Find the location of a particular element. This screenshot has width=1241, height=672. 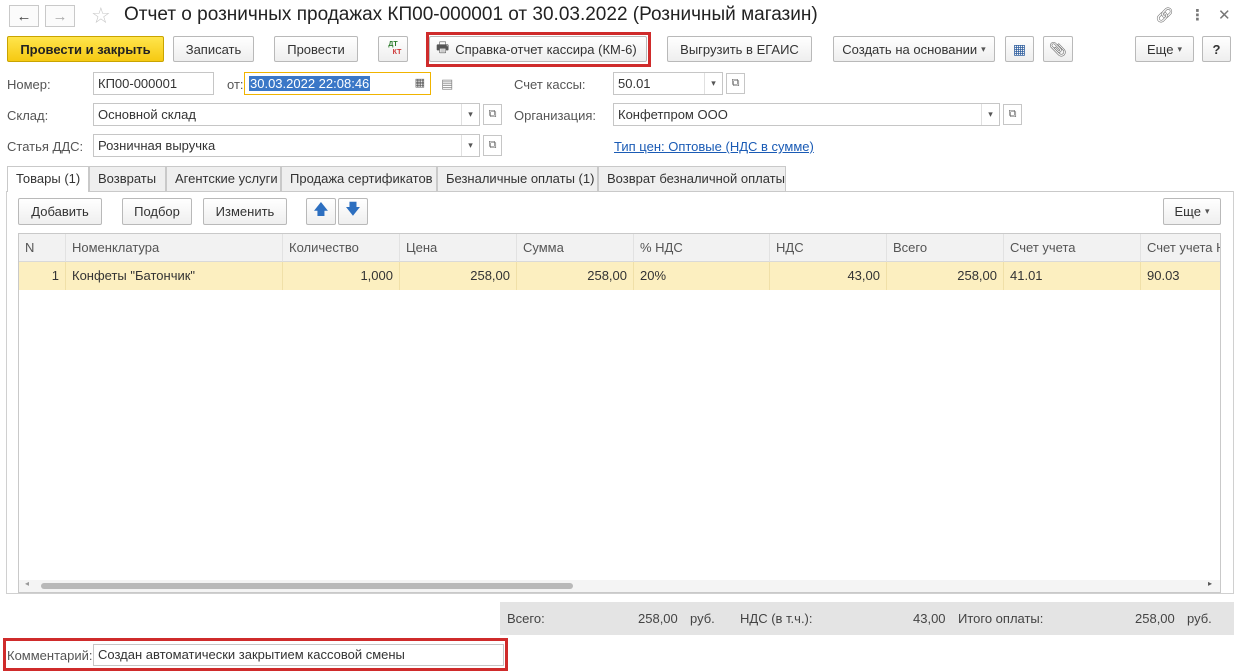

organization-value: Конфетпром ООО is located at coordinates (673, 114).